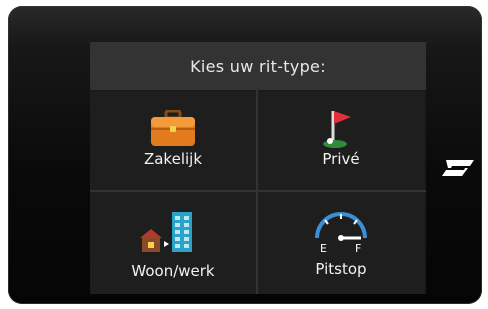 The height and width of the screenshot is (309, 488). I want to click on briefcase-icon, so click(173, 128).